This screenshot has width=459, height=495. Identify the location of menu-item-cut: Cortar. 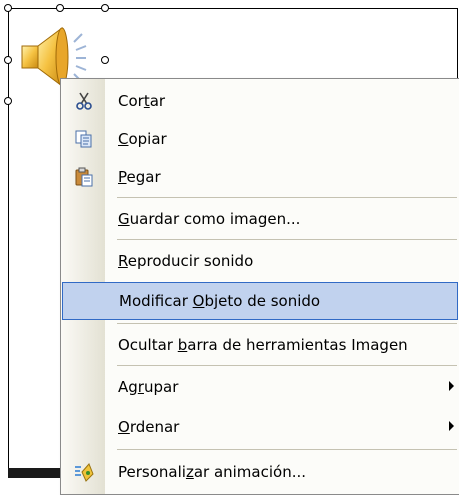
(260, 101).